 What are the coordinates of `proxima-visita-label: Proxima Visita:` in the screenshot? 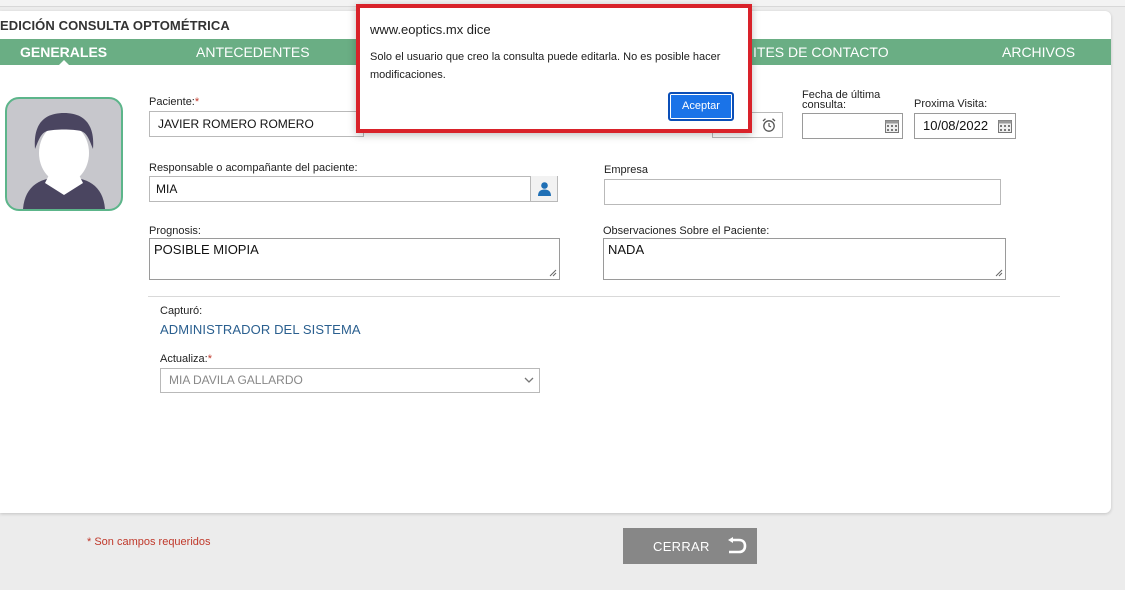 It's located at (951, 104).